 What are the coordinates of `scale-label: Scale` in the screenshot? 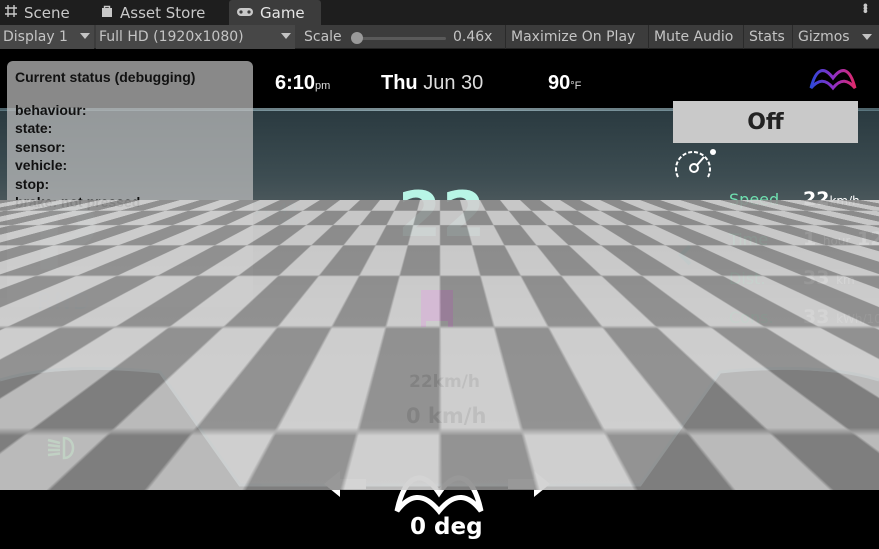 It's located at (323, 37).